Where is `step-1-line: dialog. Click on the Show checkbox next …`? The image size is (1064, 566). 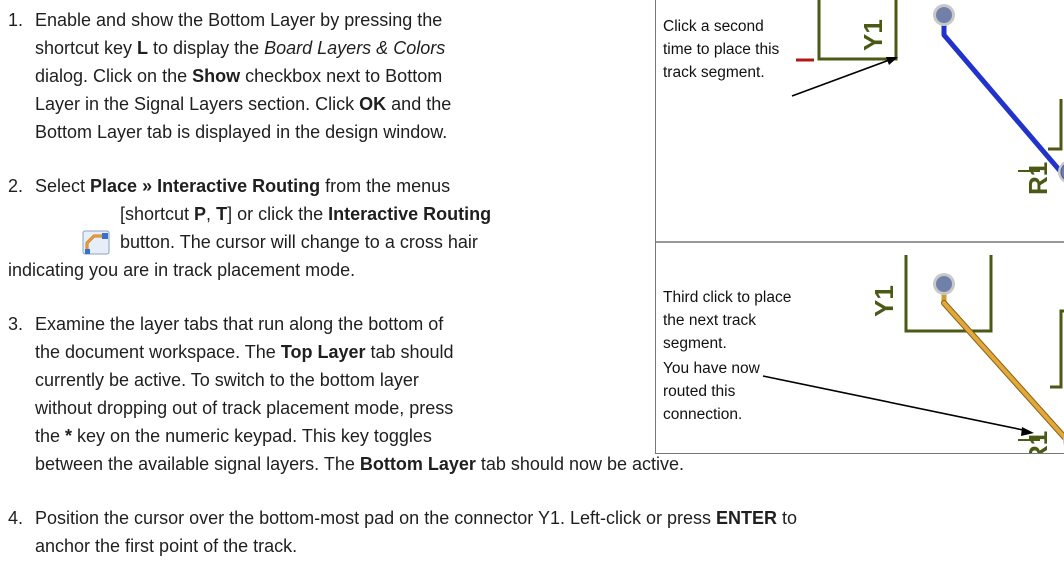
step-1-line: dialog. Click on the Show checkbox next … is located at coordinates (239, 76).